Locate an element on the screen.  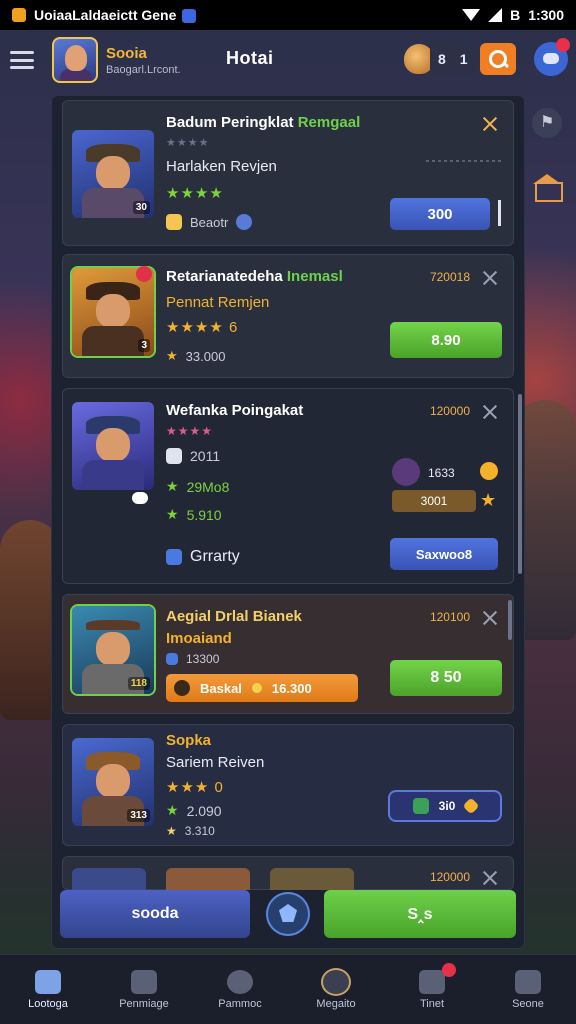
card-subtitle: Imoaiand is located at coordinates (199, 638).